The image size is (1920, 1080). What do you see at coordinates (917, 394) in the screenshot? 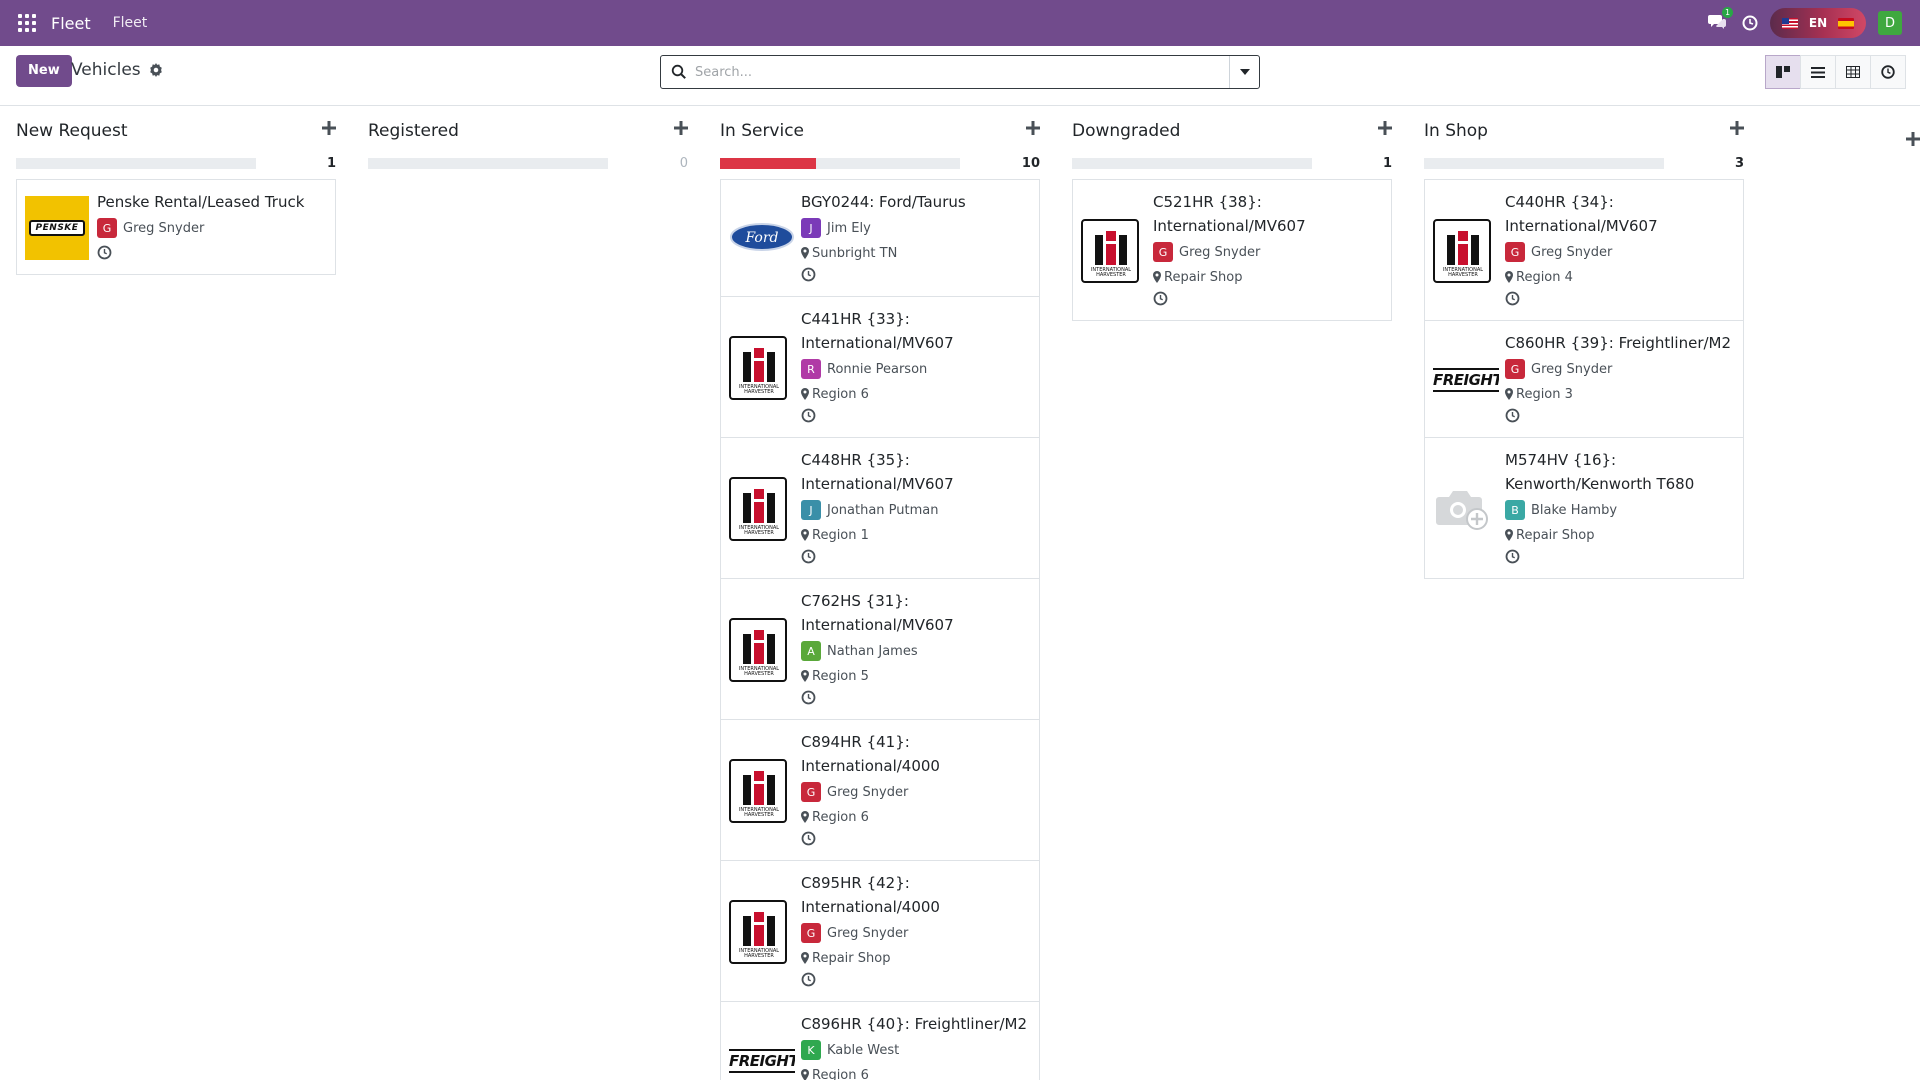
I see `vehicle-location: Region 6` at bounding box center [917, 394].